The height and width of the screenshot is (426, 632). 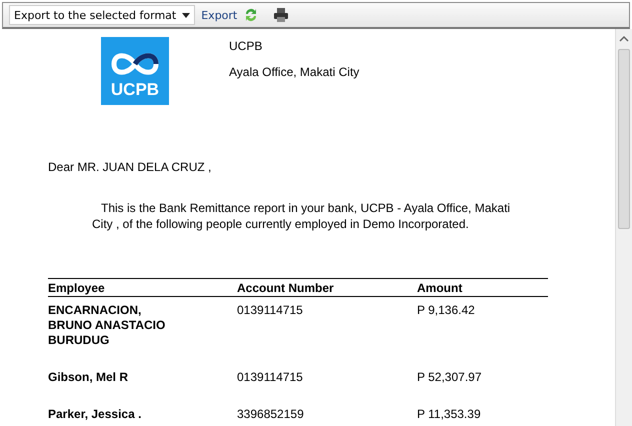 What do you see at coordinates (327, 287) in the screenshot?
I see `column-header: Account Number` at bounding box center [327, 287].